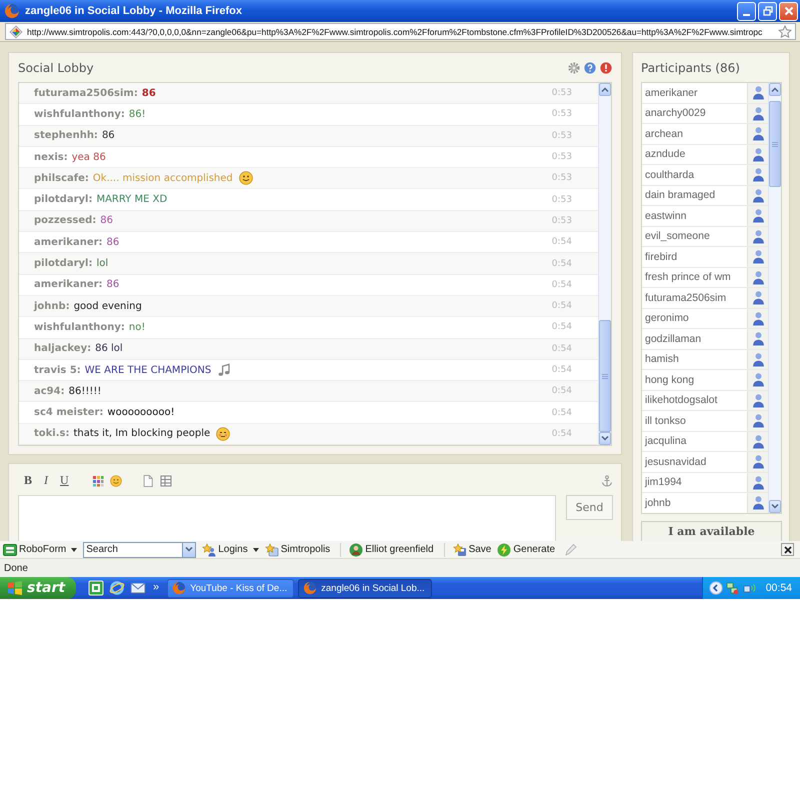 The width and height of the screenshot is (800, 800). I want to click on username: travis 5:, so click(57, 370).